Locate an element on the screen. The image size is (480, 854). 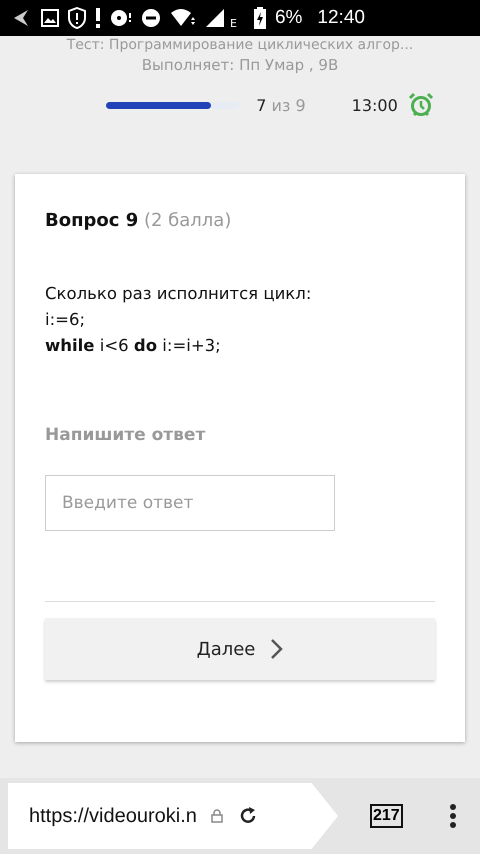
network-type: E is located at coordinates (233, 23).